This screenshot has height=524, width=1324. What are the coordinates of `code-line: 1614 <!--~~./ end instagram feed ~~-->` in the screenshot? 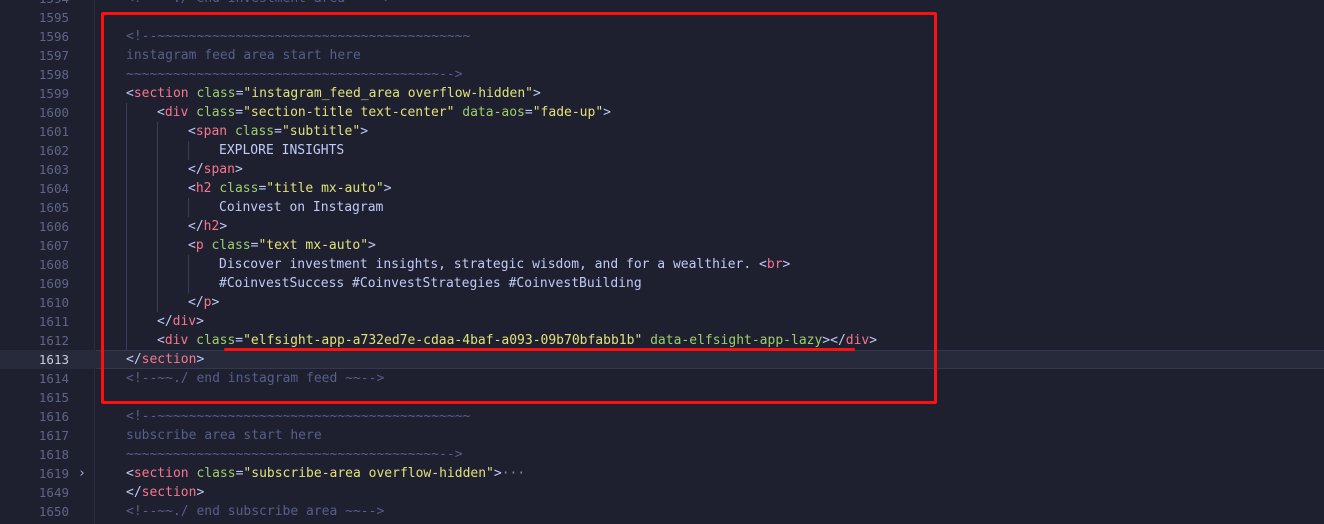 It's located at (662, 378).